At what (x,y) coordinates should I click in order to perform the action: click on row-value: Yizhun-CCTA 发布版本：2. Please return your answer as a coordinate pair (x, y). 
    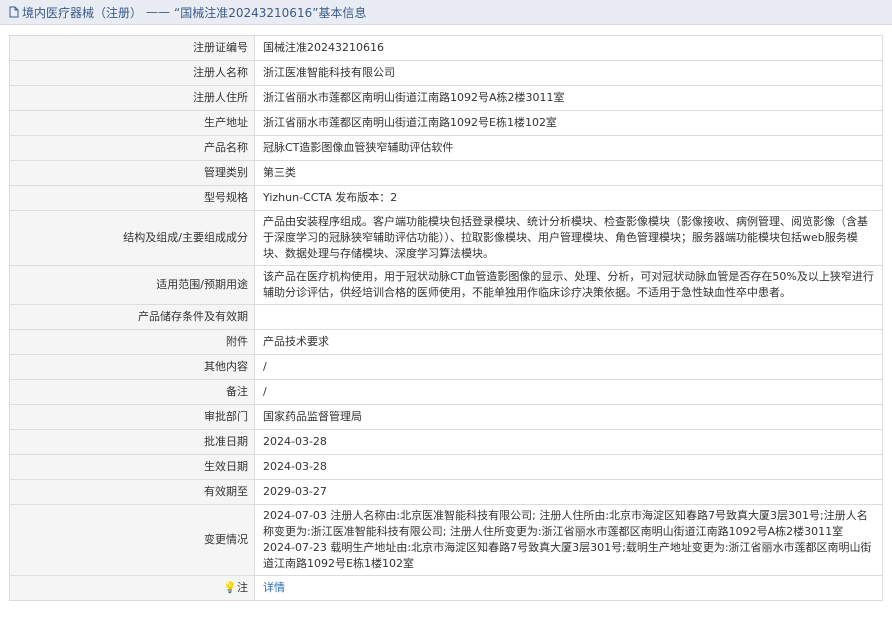
    Looking at the image, I should click on (568, 198).